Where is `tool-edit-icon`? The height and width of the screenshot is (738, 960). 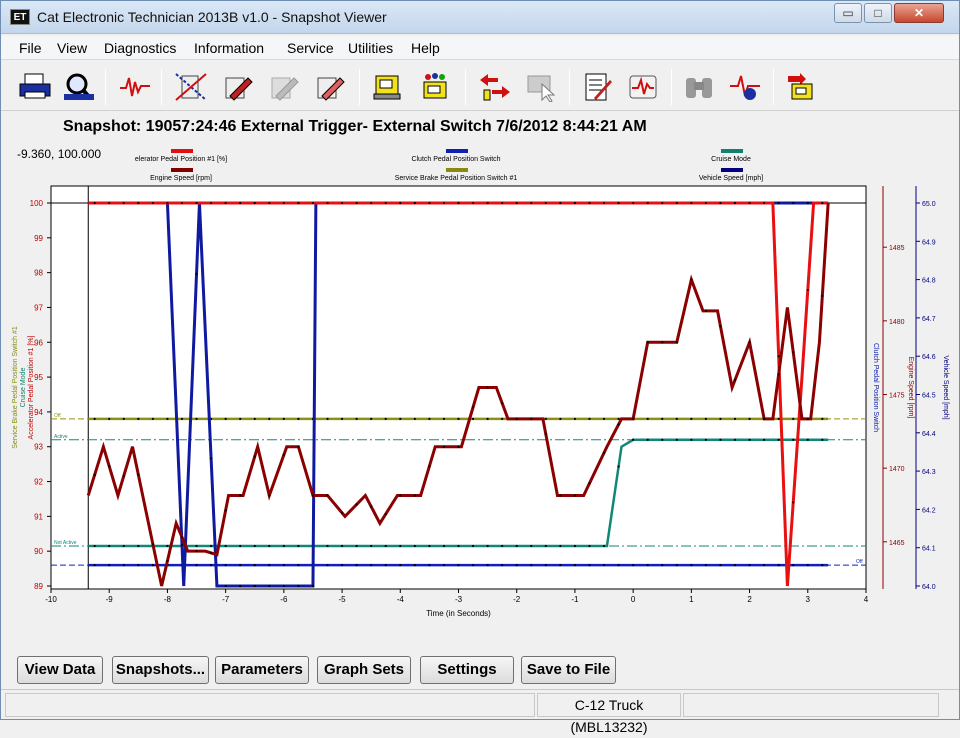
tool-edit-icon is located at coordinates (237, 87).